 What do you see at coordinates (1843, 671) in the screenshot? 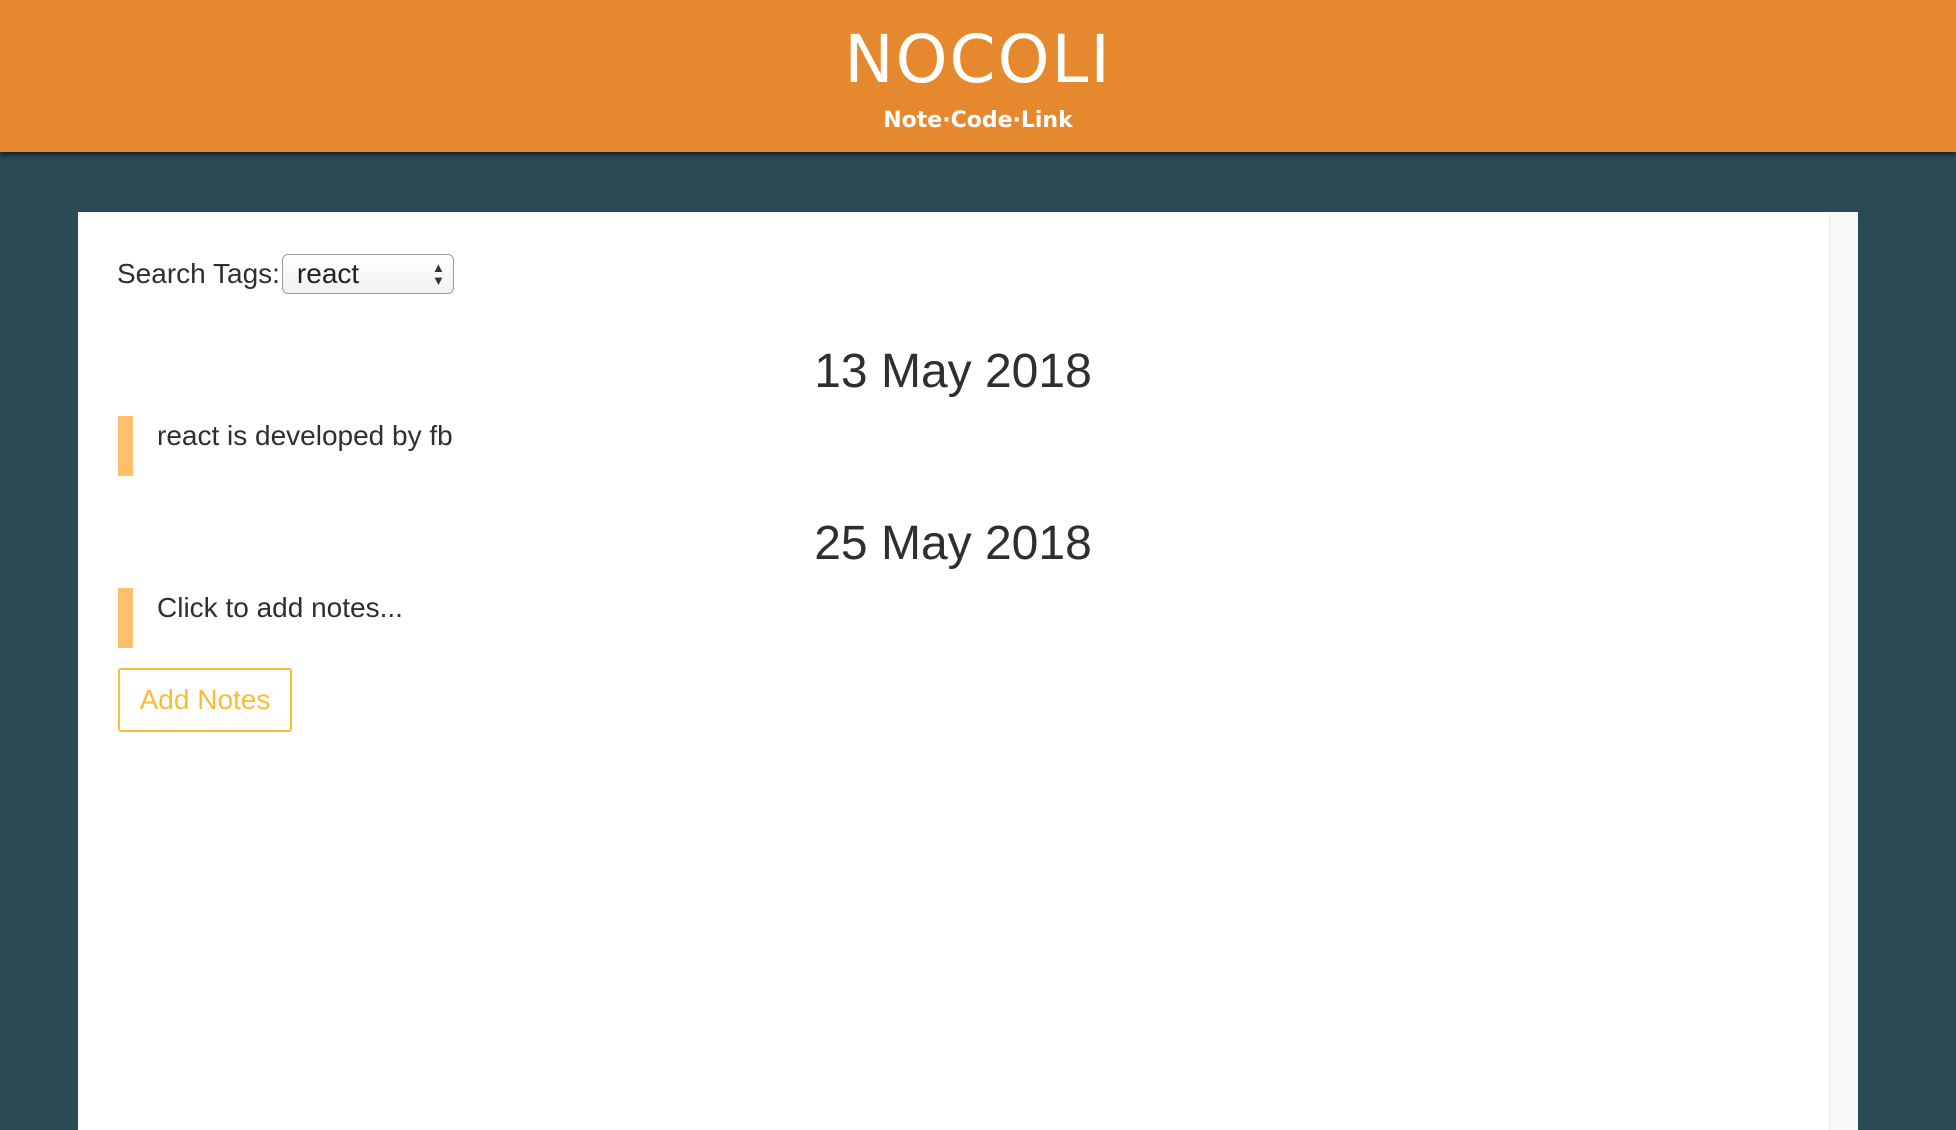
I see `scrollbar-track` at bounding box center [1843, 671].